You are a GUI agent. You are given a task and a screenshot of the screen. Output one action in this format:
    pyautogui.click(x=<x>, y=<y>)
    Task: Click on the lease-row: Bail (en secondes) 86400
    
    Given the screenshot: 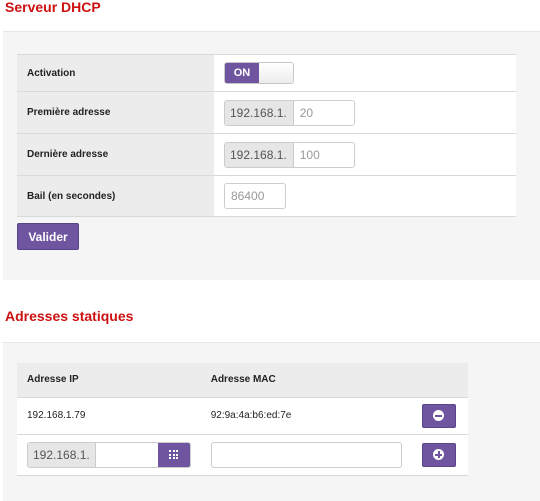 What is the action you would take?
    pyautogui.click(x=266, y=196)
    